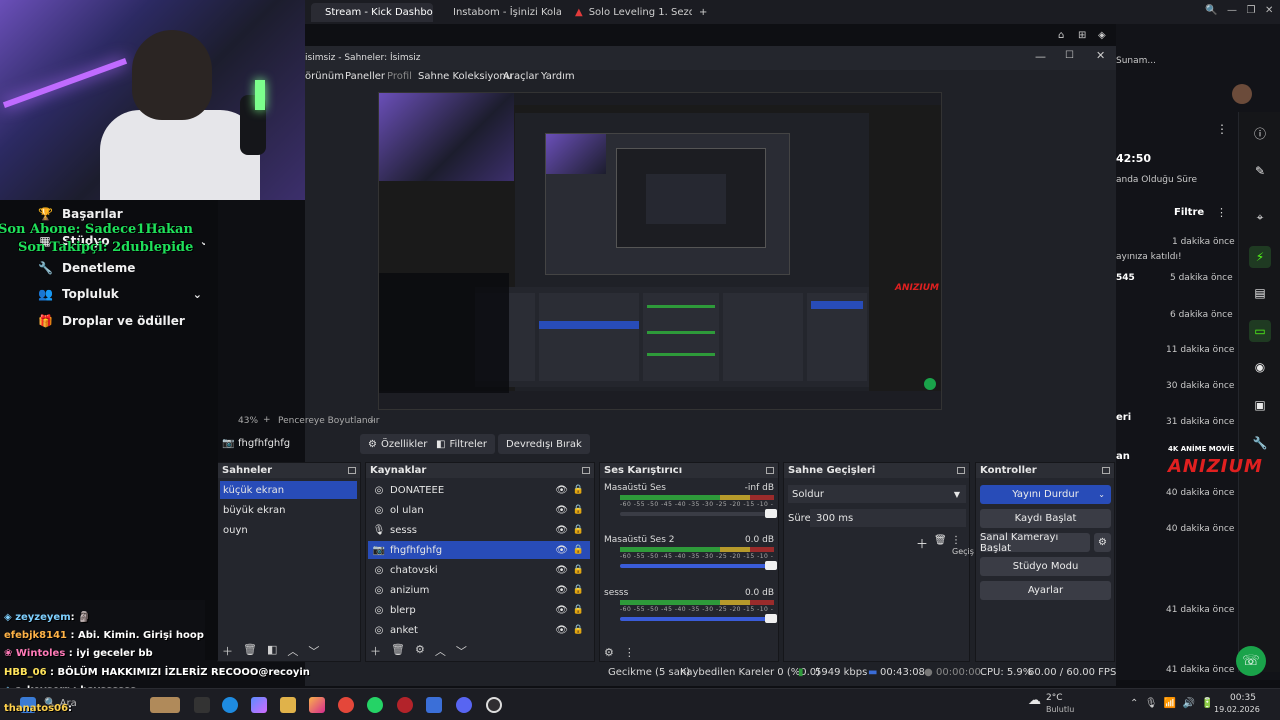 Image resolution: width=1280 pixels, height=720 pixels. Describe the element at coordinates (1237, 709) in the screenshot. I see `clock-date: 19.02.2026` at that location.